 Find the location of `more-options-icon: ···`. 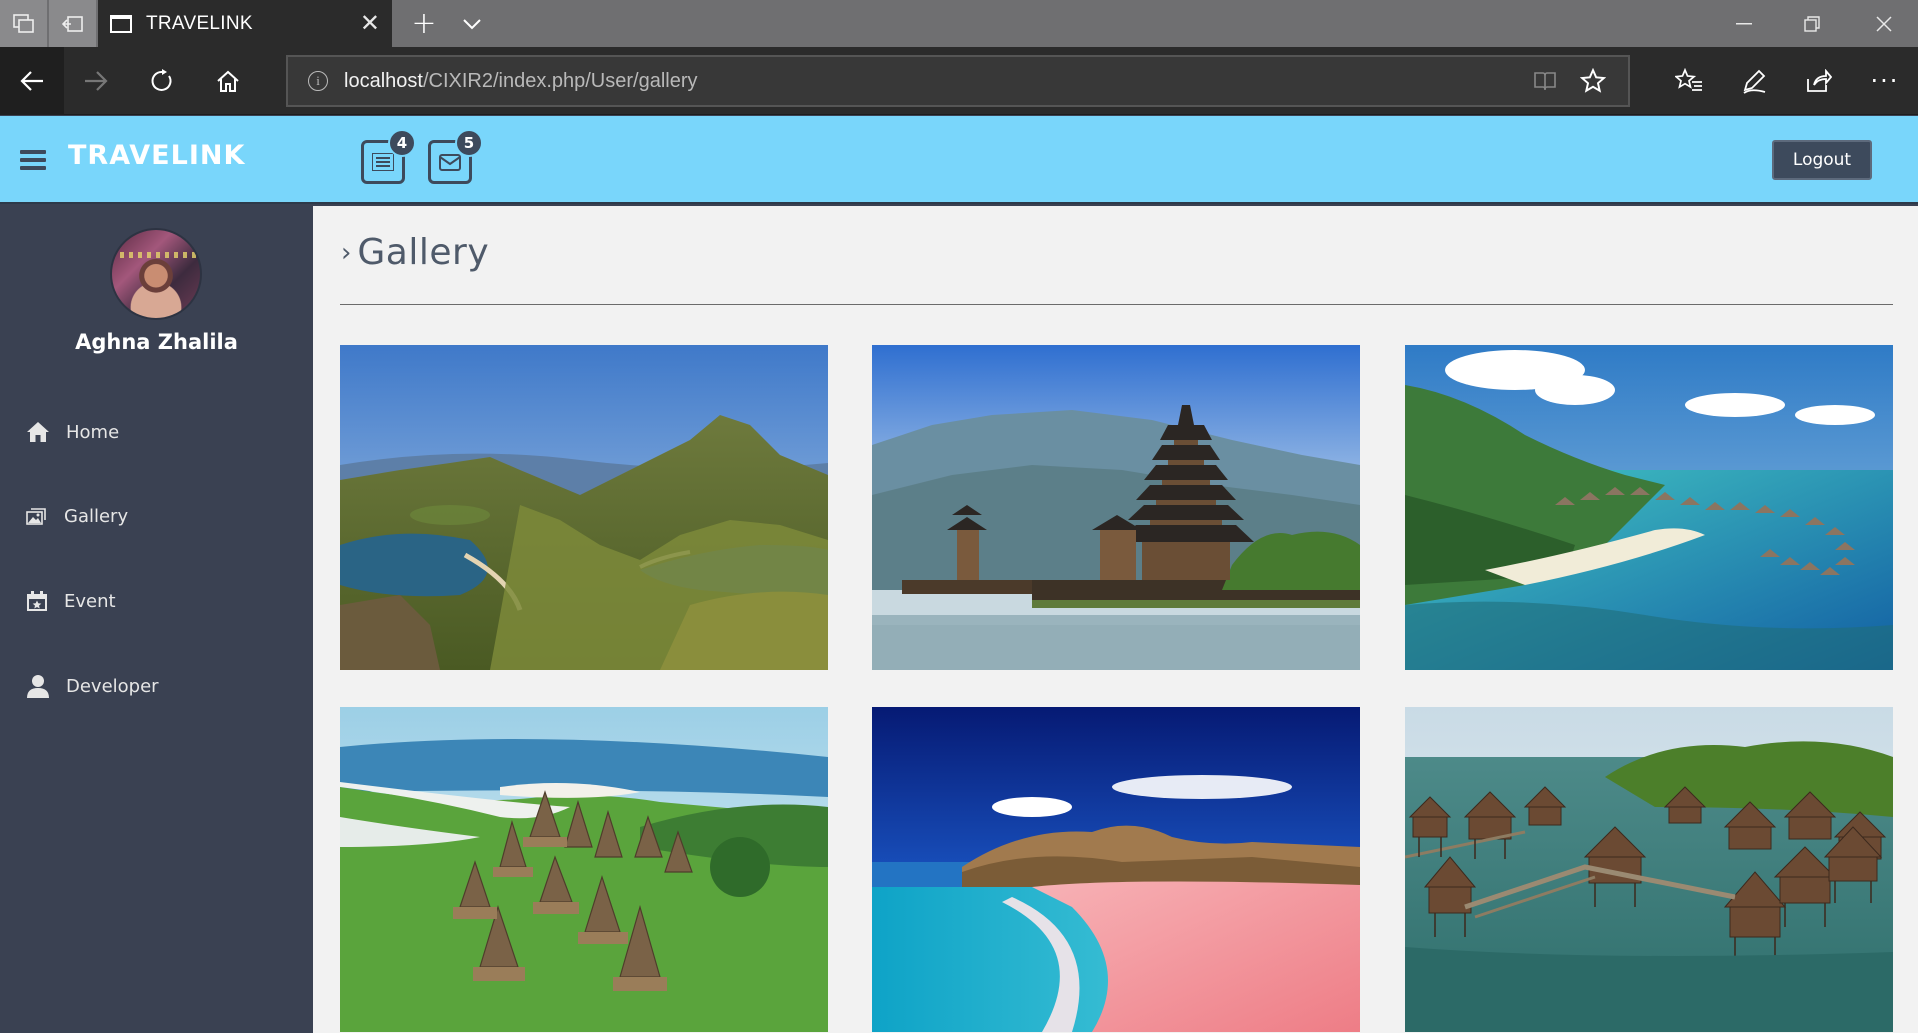

more-options-icon: ··· is located at coordinates (1885, 81).